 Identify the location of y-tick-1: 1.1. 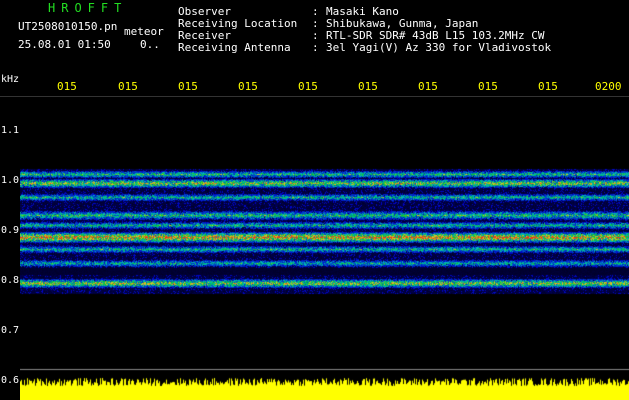
(10, 130).